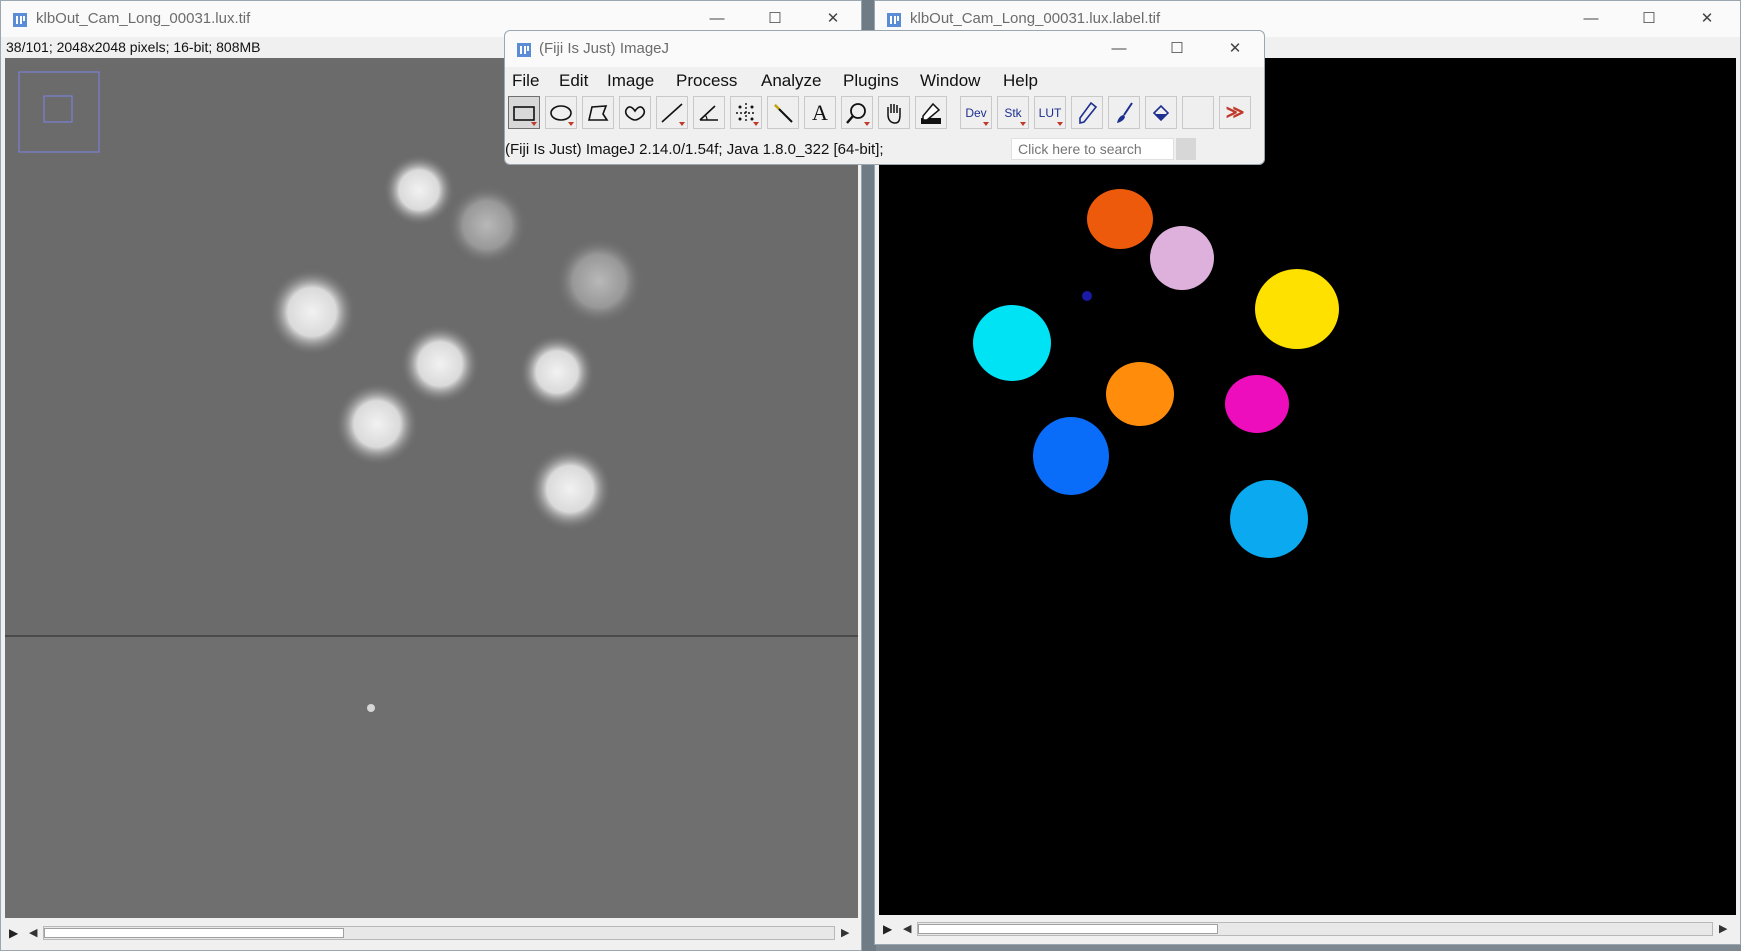  I want to click on empty-tool-slot, so click(1198, 112).